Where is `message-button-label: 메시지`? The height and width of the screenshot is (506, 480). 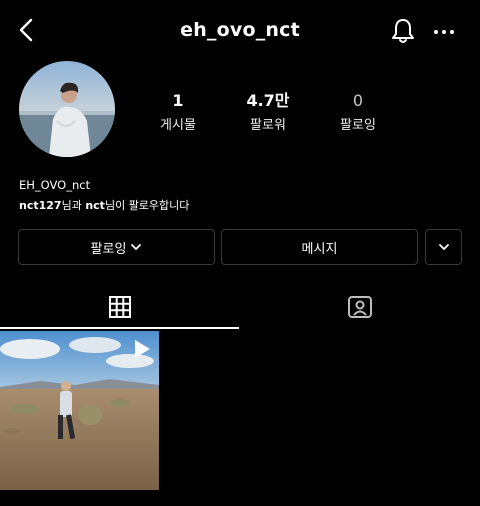
message-button-label: 메시지 is located at coordinates (319, 249).